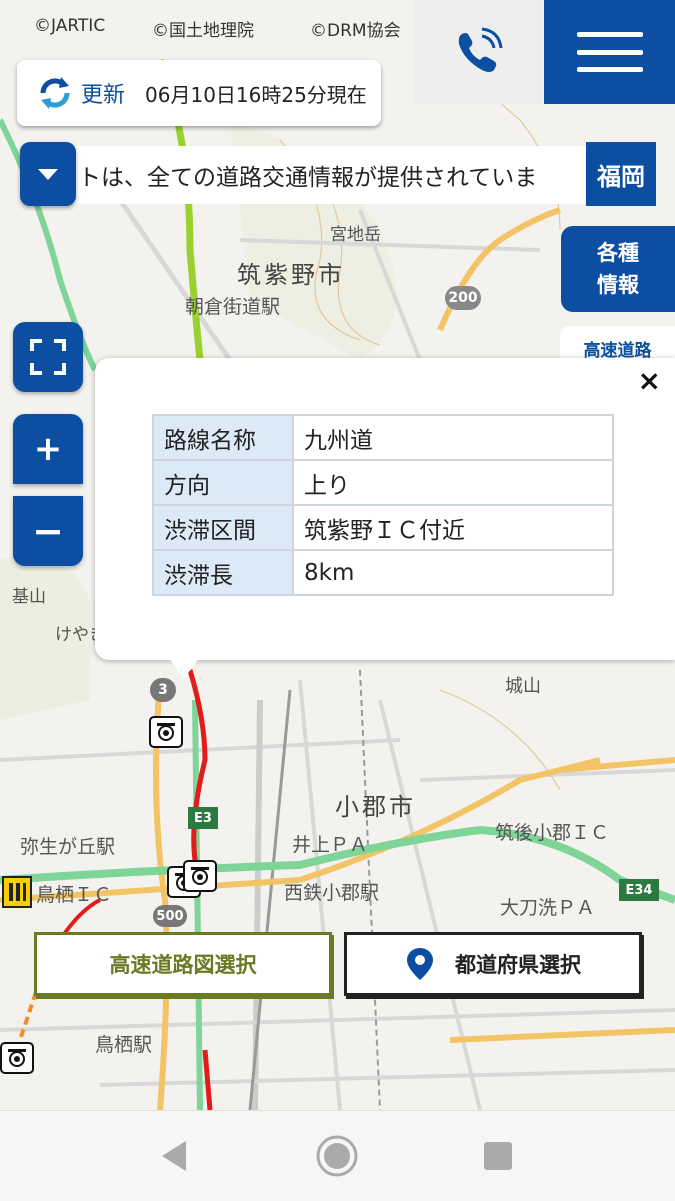  What do you see at coordinates (233, 307) in the screenshot?
I see `map-label: 朝倉街道駅` at bounding box center [233, 307].